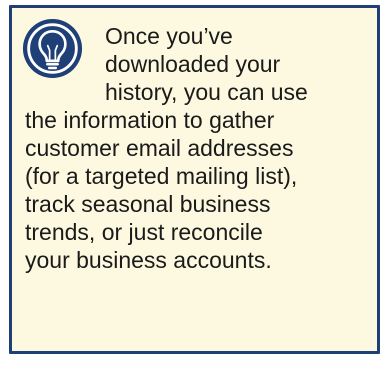 The image size is (389, 370). I want to click on tip-line-7: track seasonal business, so click(148, 204).